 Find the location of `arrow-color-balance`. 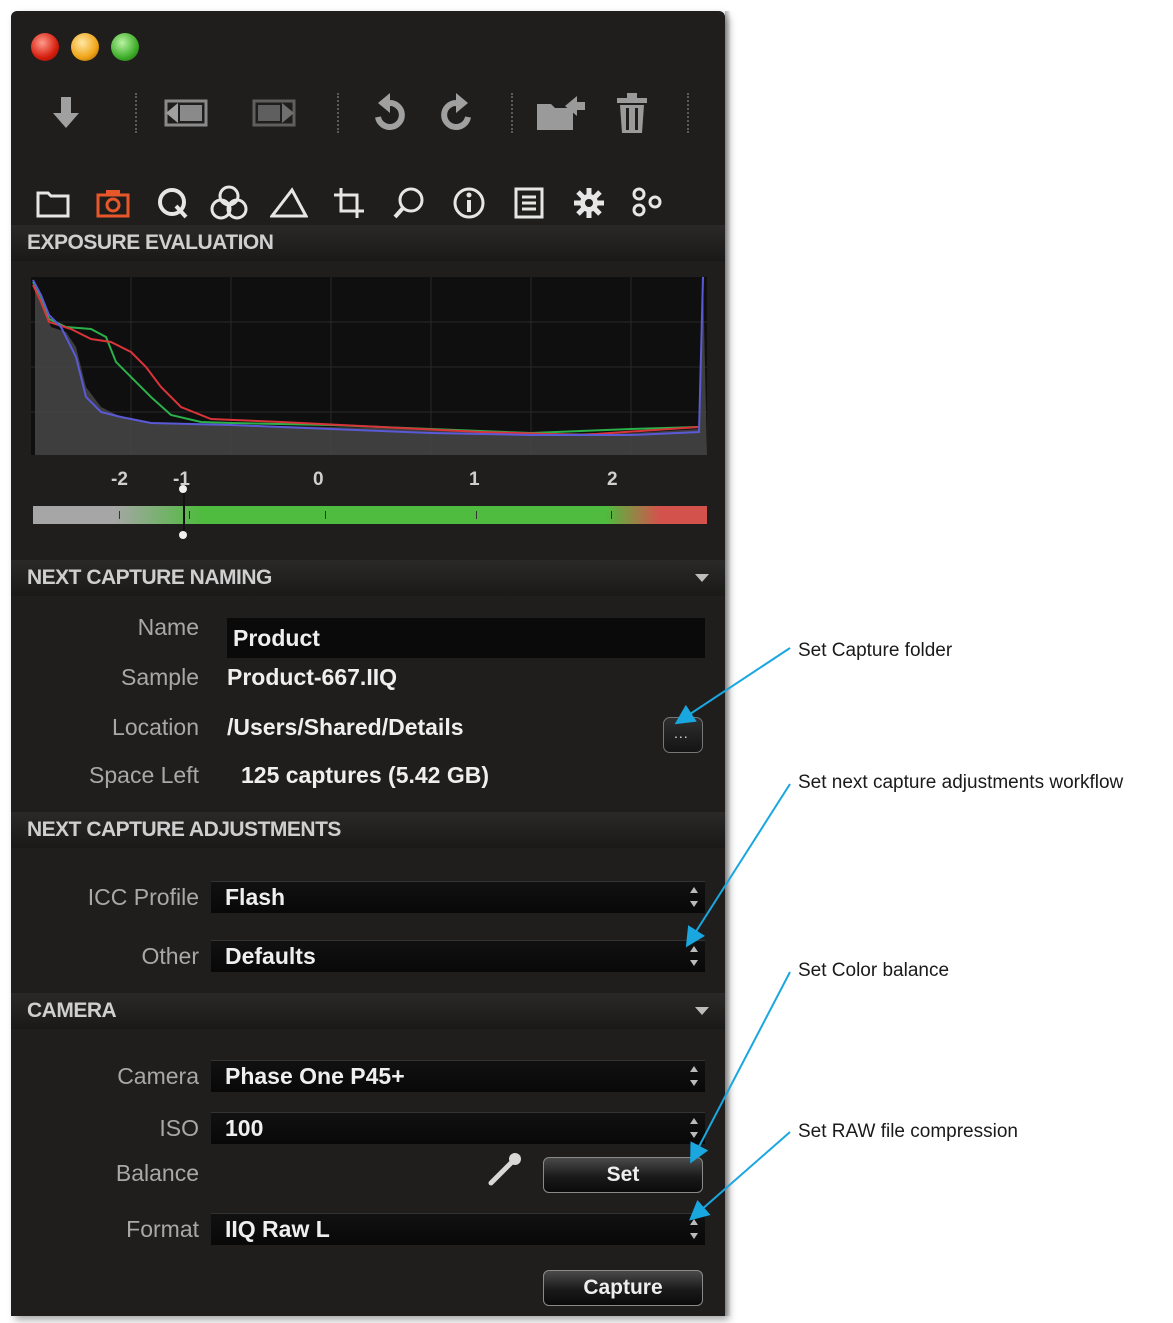

arrow-color-balance is located at coordinates (740, 1067).